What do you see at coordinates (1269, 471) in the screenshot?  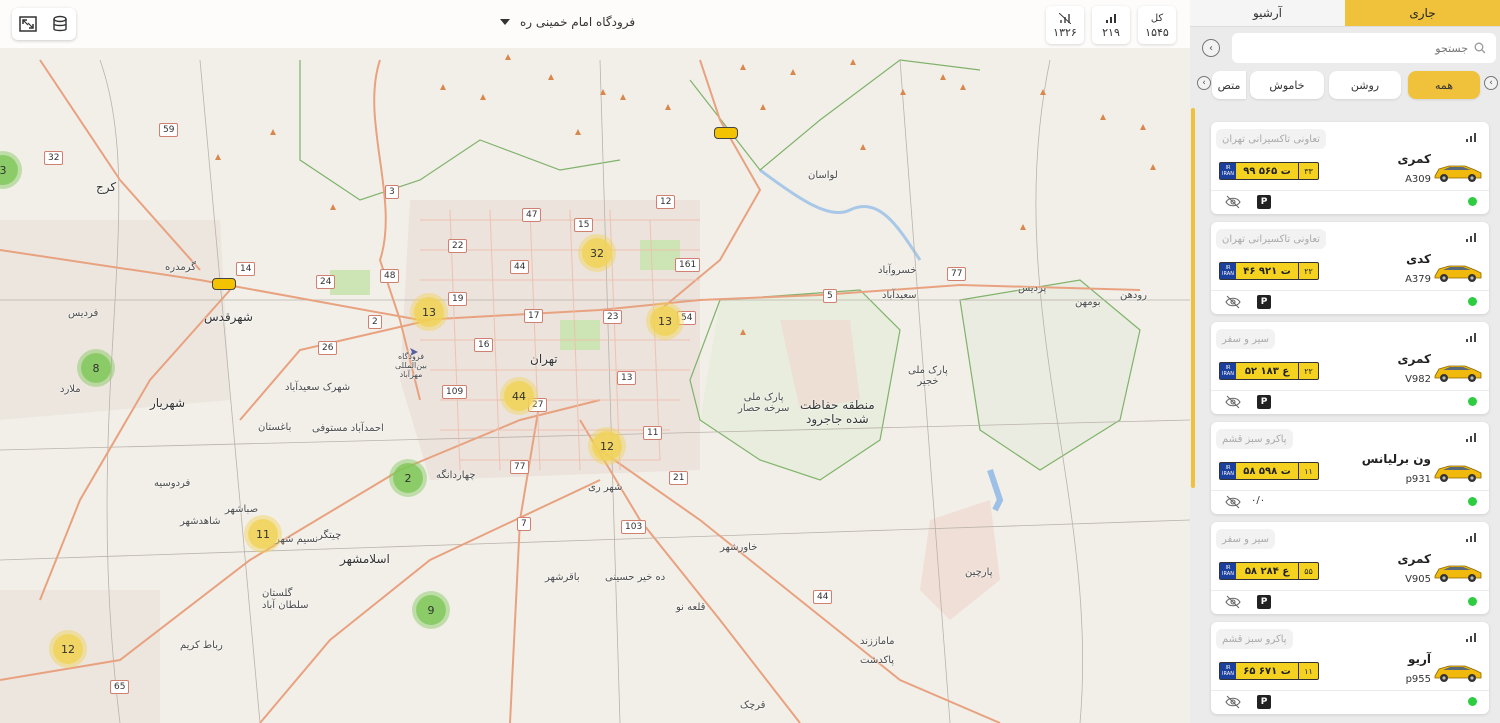 I see `license-plate: IR IRAN ۵۸ ت ۵۹۸ ۱۱` at bounding box center [1269, 471].